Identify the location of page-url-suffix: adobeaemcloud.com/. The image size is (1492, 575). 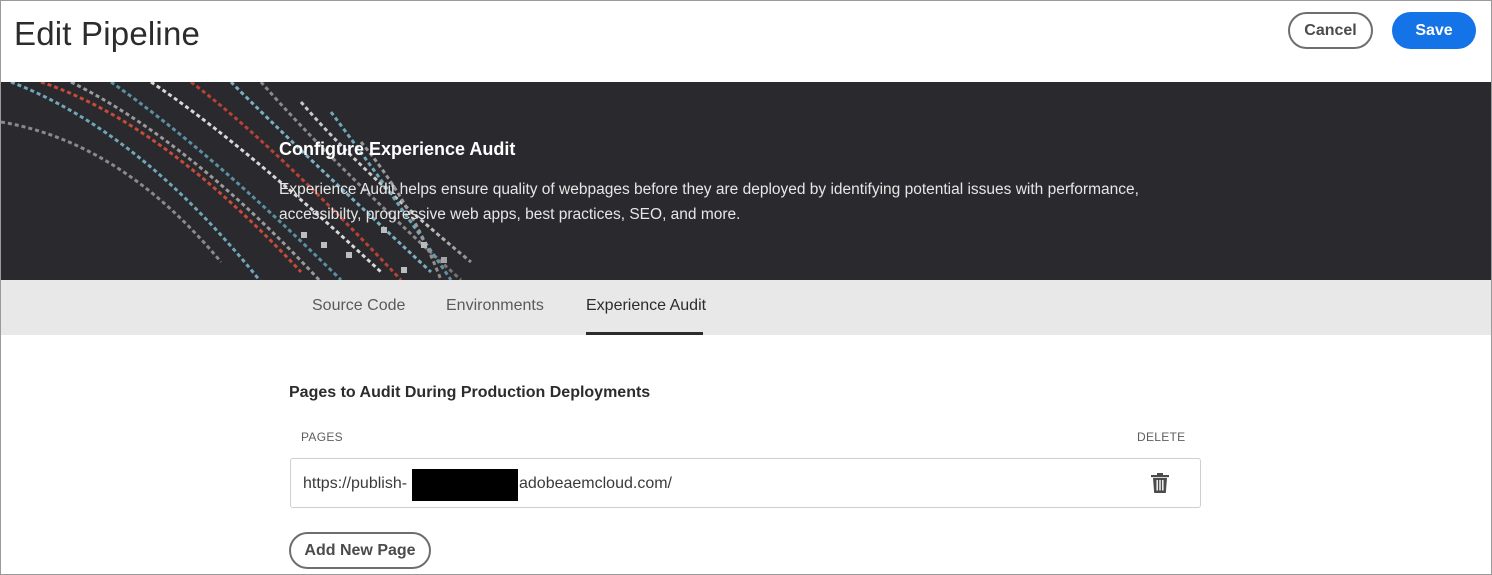
(595, 483).